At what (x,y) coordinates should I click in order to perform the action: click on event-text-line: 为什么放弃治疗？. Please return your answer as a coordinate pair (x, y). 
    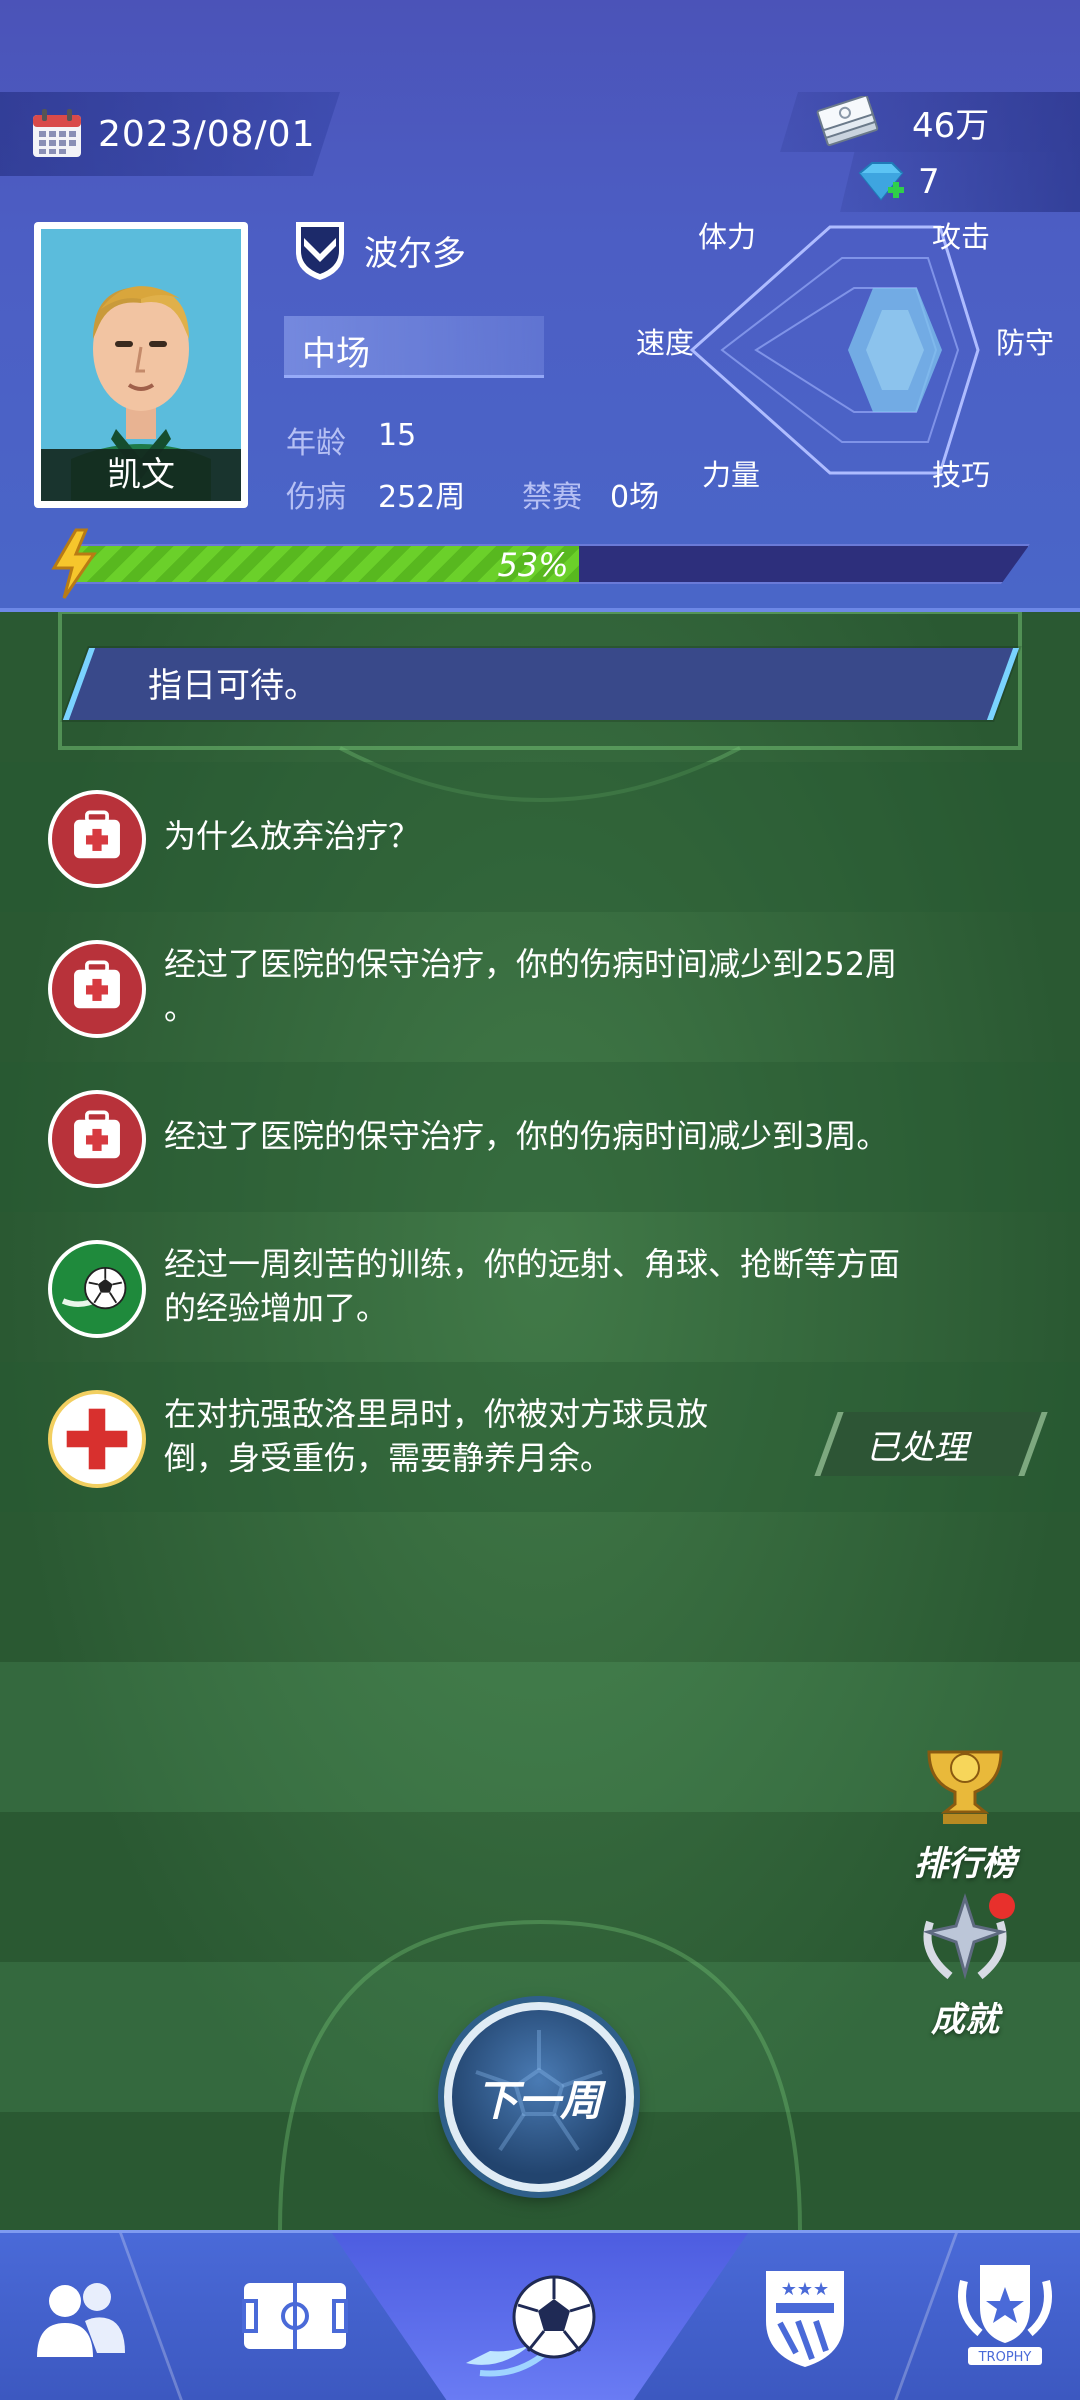
    Looking at the image, I should click on (292, 836).